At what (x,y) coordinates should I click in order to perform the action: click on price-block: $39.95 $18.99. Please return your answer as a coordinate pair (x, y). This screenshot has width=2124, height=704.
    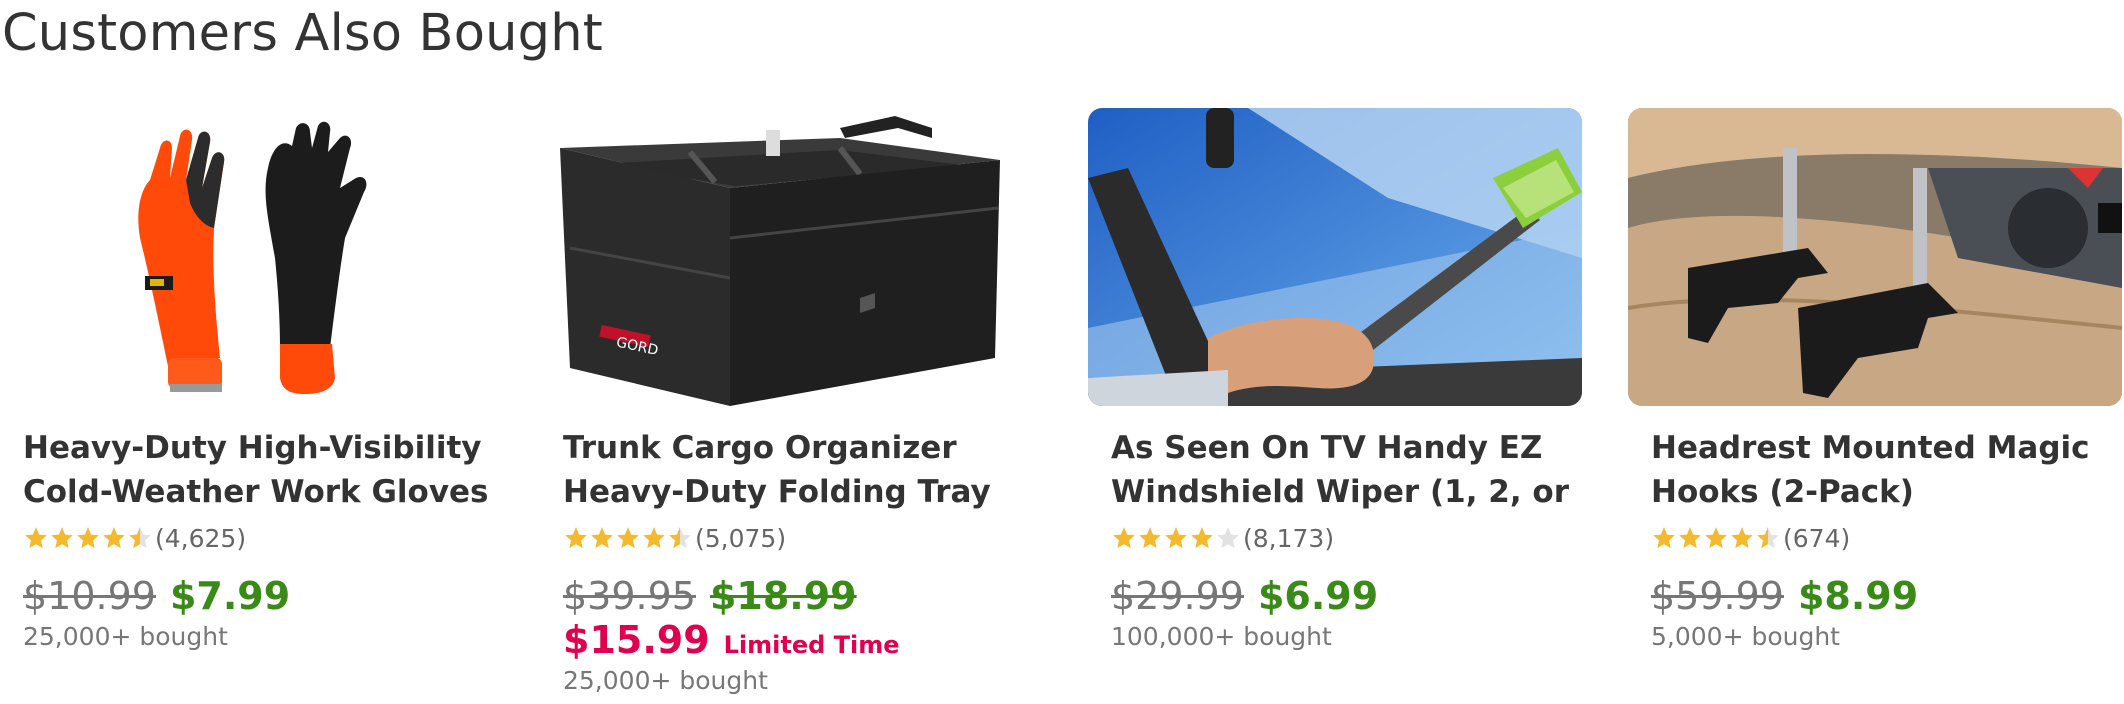
    Looking at the image, I should click on (798, 596).